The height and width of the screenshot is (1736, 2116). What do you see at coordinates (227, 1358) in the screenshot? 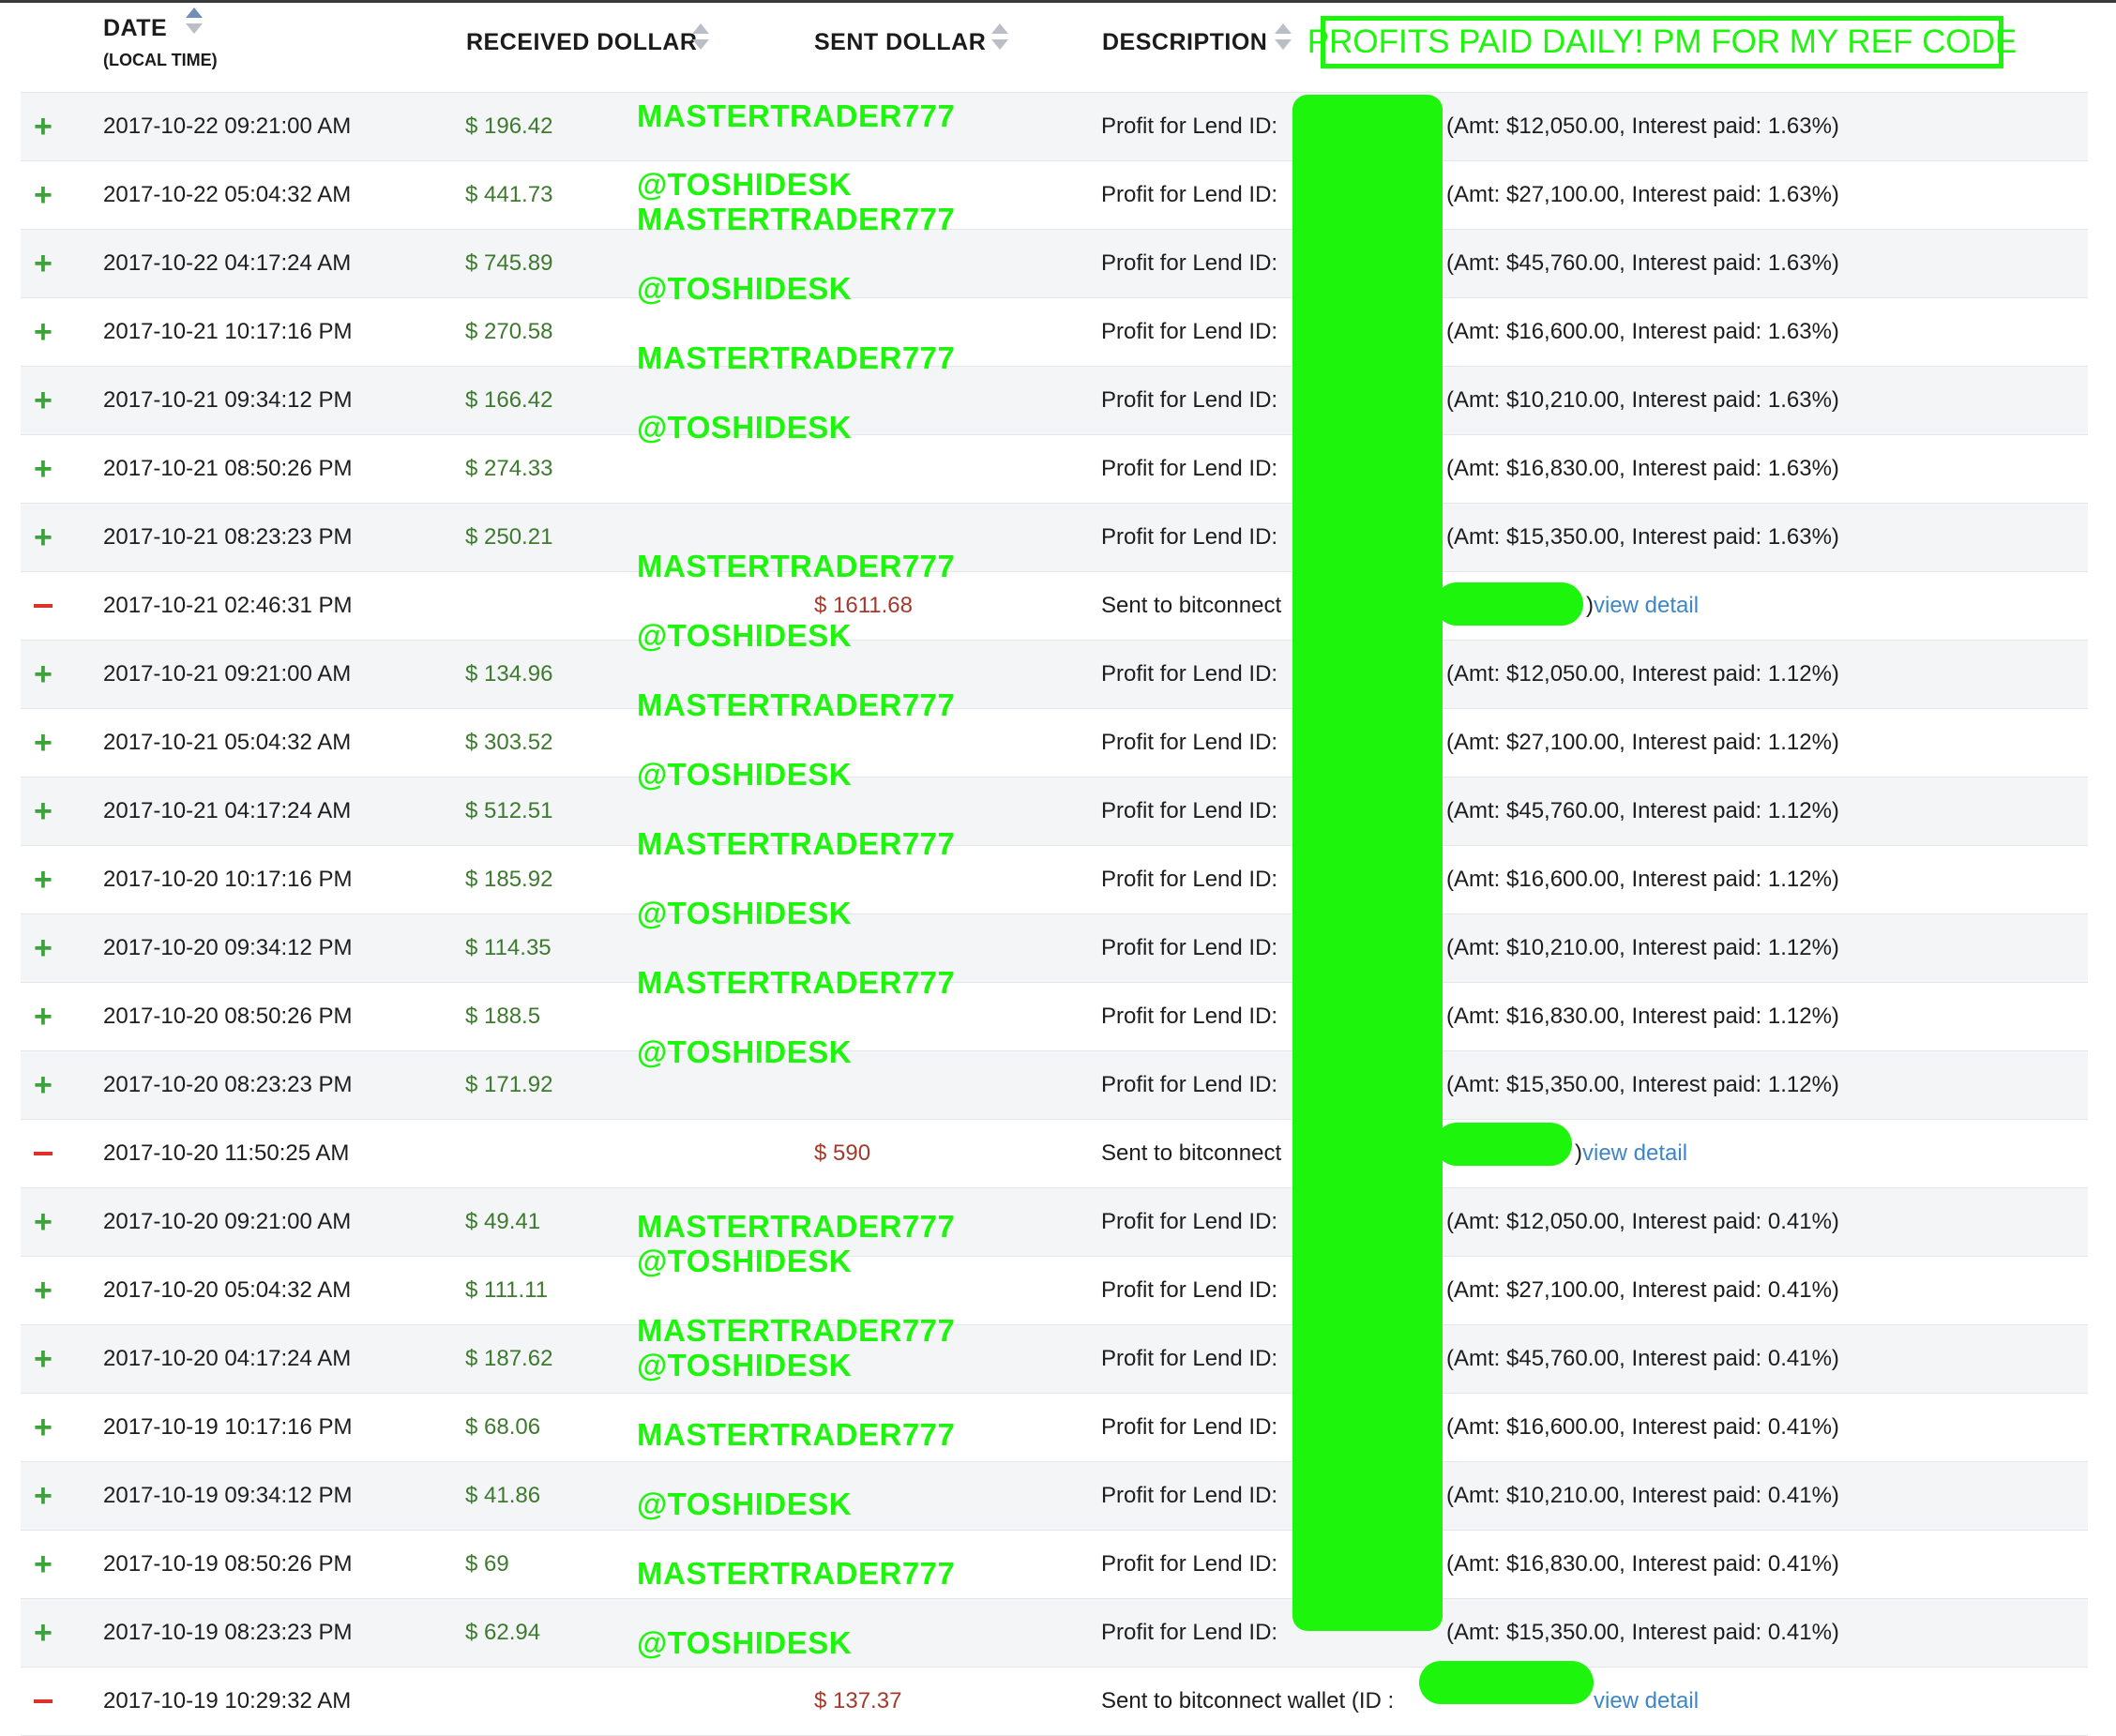
I see `date-cell: 2017-10-20 04:17:24 AM` at bounding box center [227, 1358].